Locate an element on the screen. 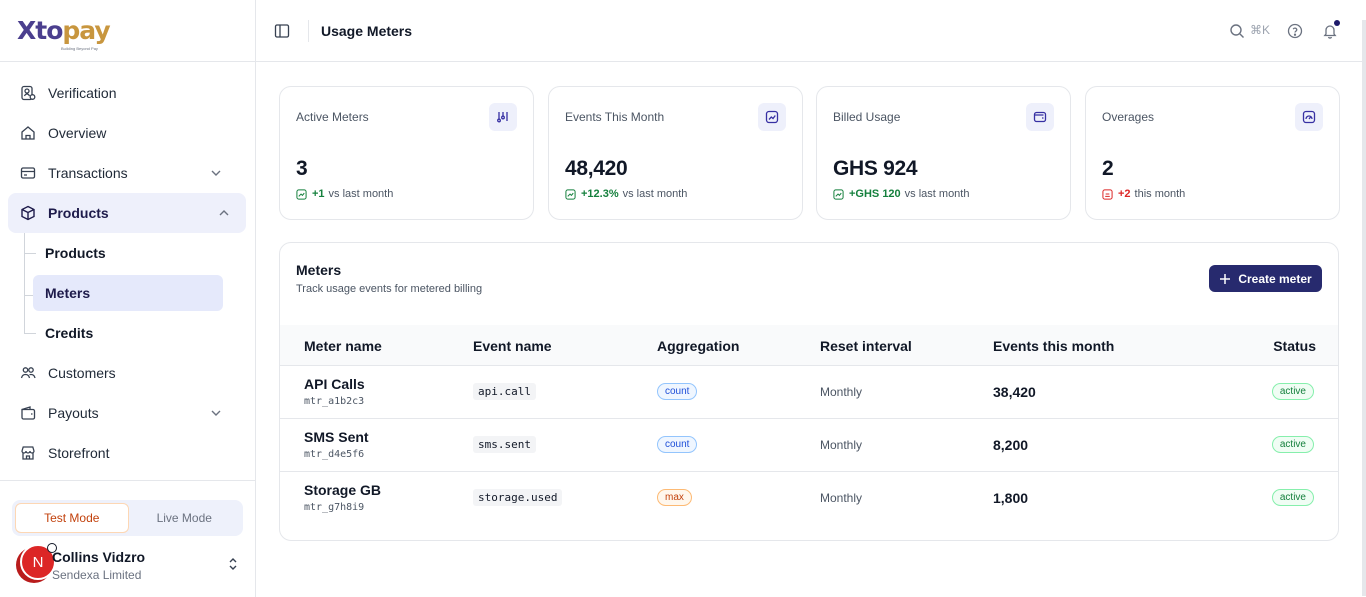 This screenshot has height=597, width=1366. event-name: storage.used is located at coordinates (518, 497).